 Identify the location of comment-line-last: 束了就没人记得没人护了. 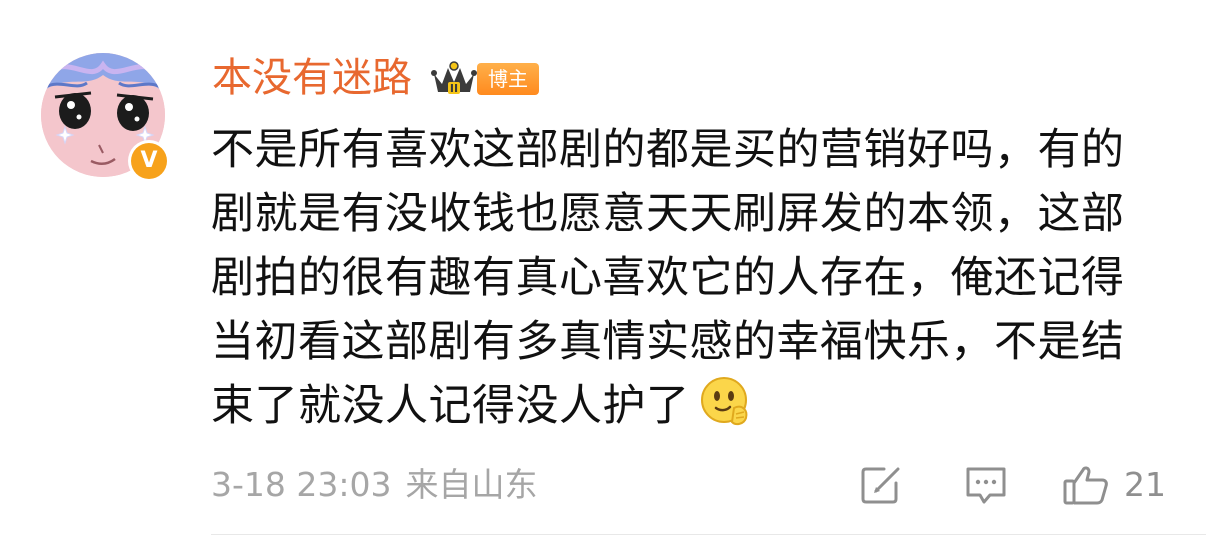
(683, 406).